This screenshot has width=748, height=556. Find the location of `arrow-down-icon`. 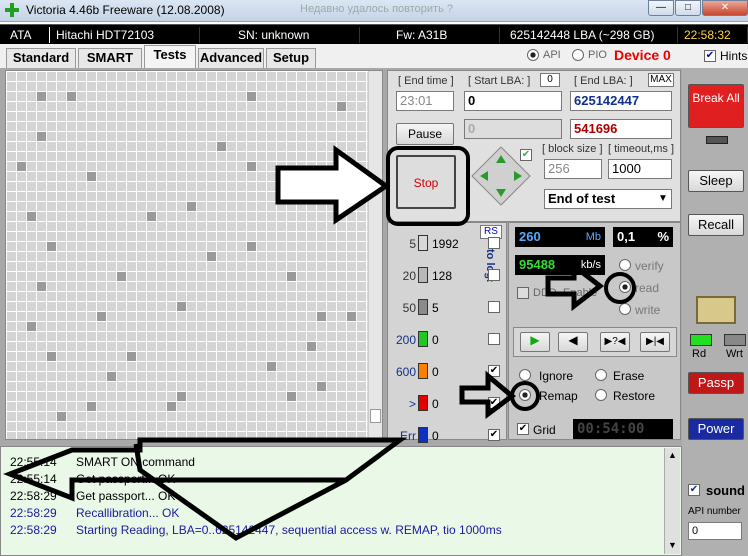

arrow-down-icon is located at coordinates (205, 469).